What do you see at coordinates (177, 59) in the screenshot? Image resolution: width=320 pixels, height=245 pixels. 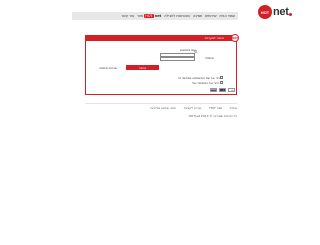 I see `password-field` at bounding box center [177, 59].